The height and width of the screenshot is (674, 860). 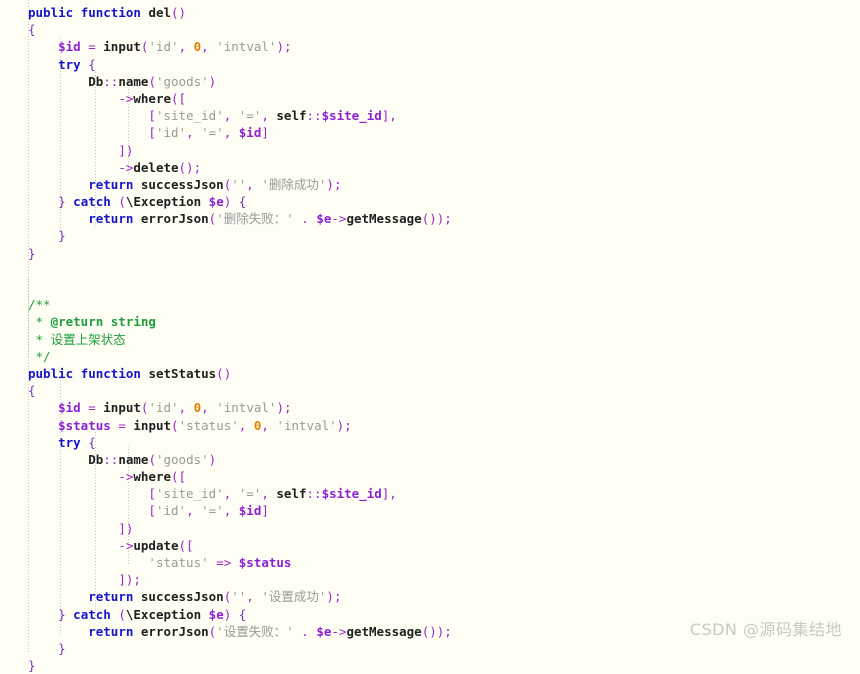 I want to click on code-line: * @return string, so click(x=430, y=321).